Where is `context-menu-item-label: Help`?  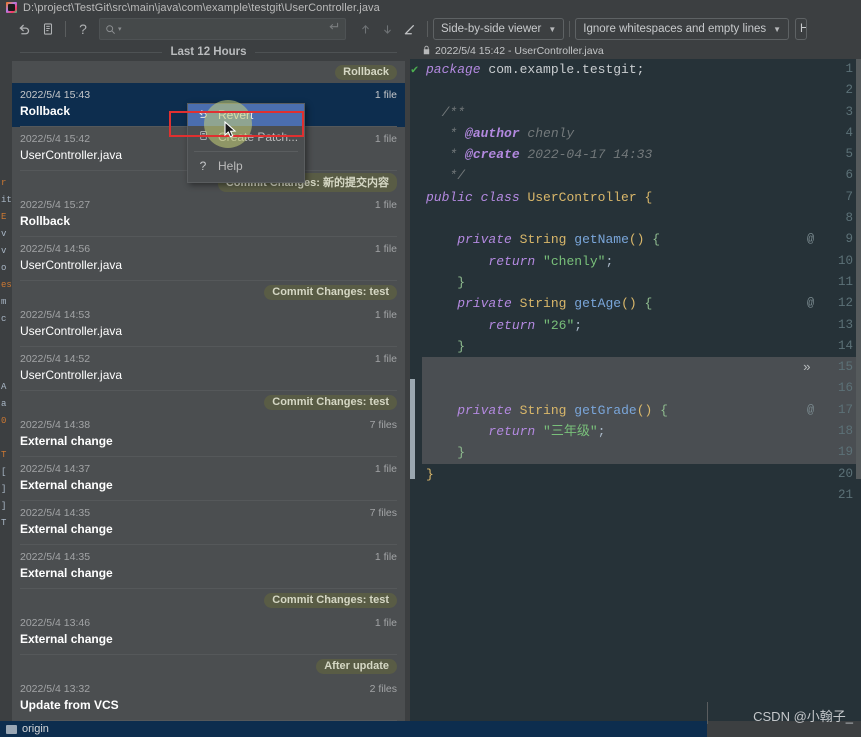
context-menu-item-label: Help is located at coordinates (230, 166).